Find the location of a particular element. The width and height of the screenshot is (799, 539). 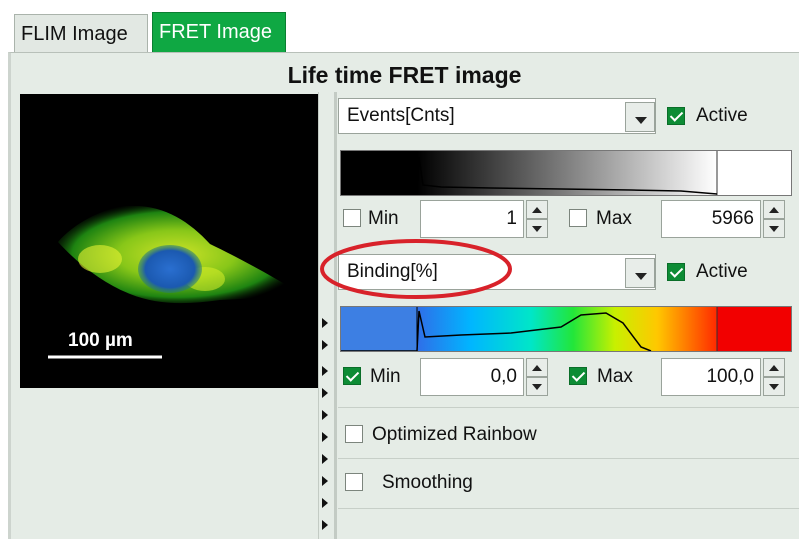

scale-bar-label: 100 µm is located at coordinates (100, 340).